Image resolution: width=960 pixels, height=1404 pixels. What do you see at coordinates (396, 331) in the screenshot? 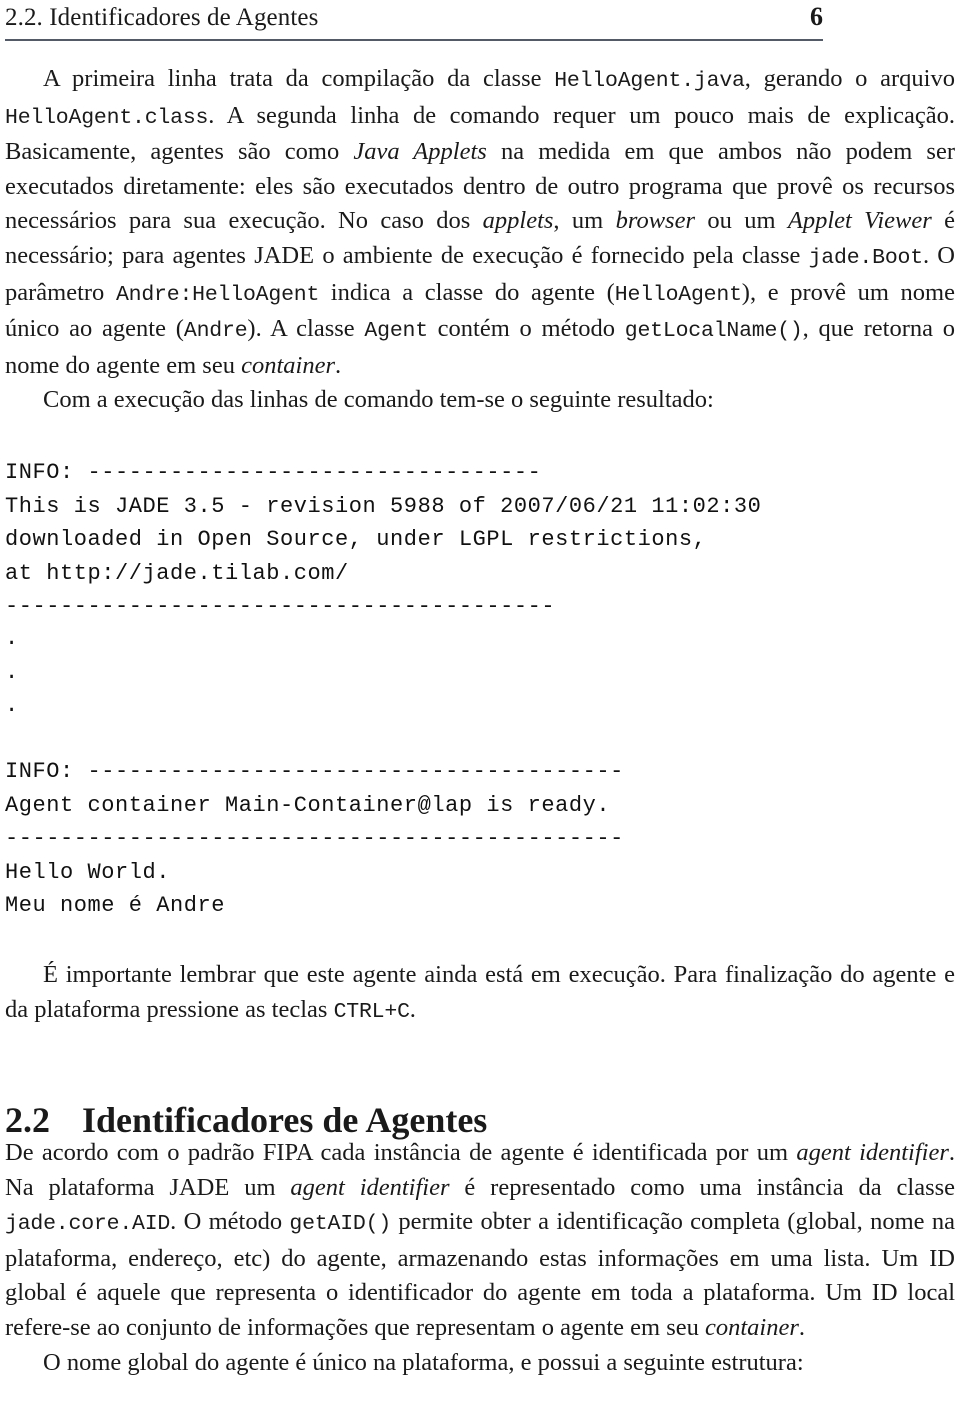
I see `inline-code-agent: Agent` at bounding box center [396, 331].